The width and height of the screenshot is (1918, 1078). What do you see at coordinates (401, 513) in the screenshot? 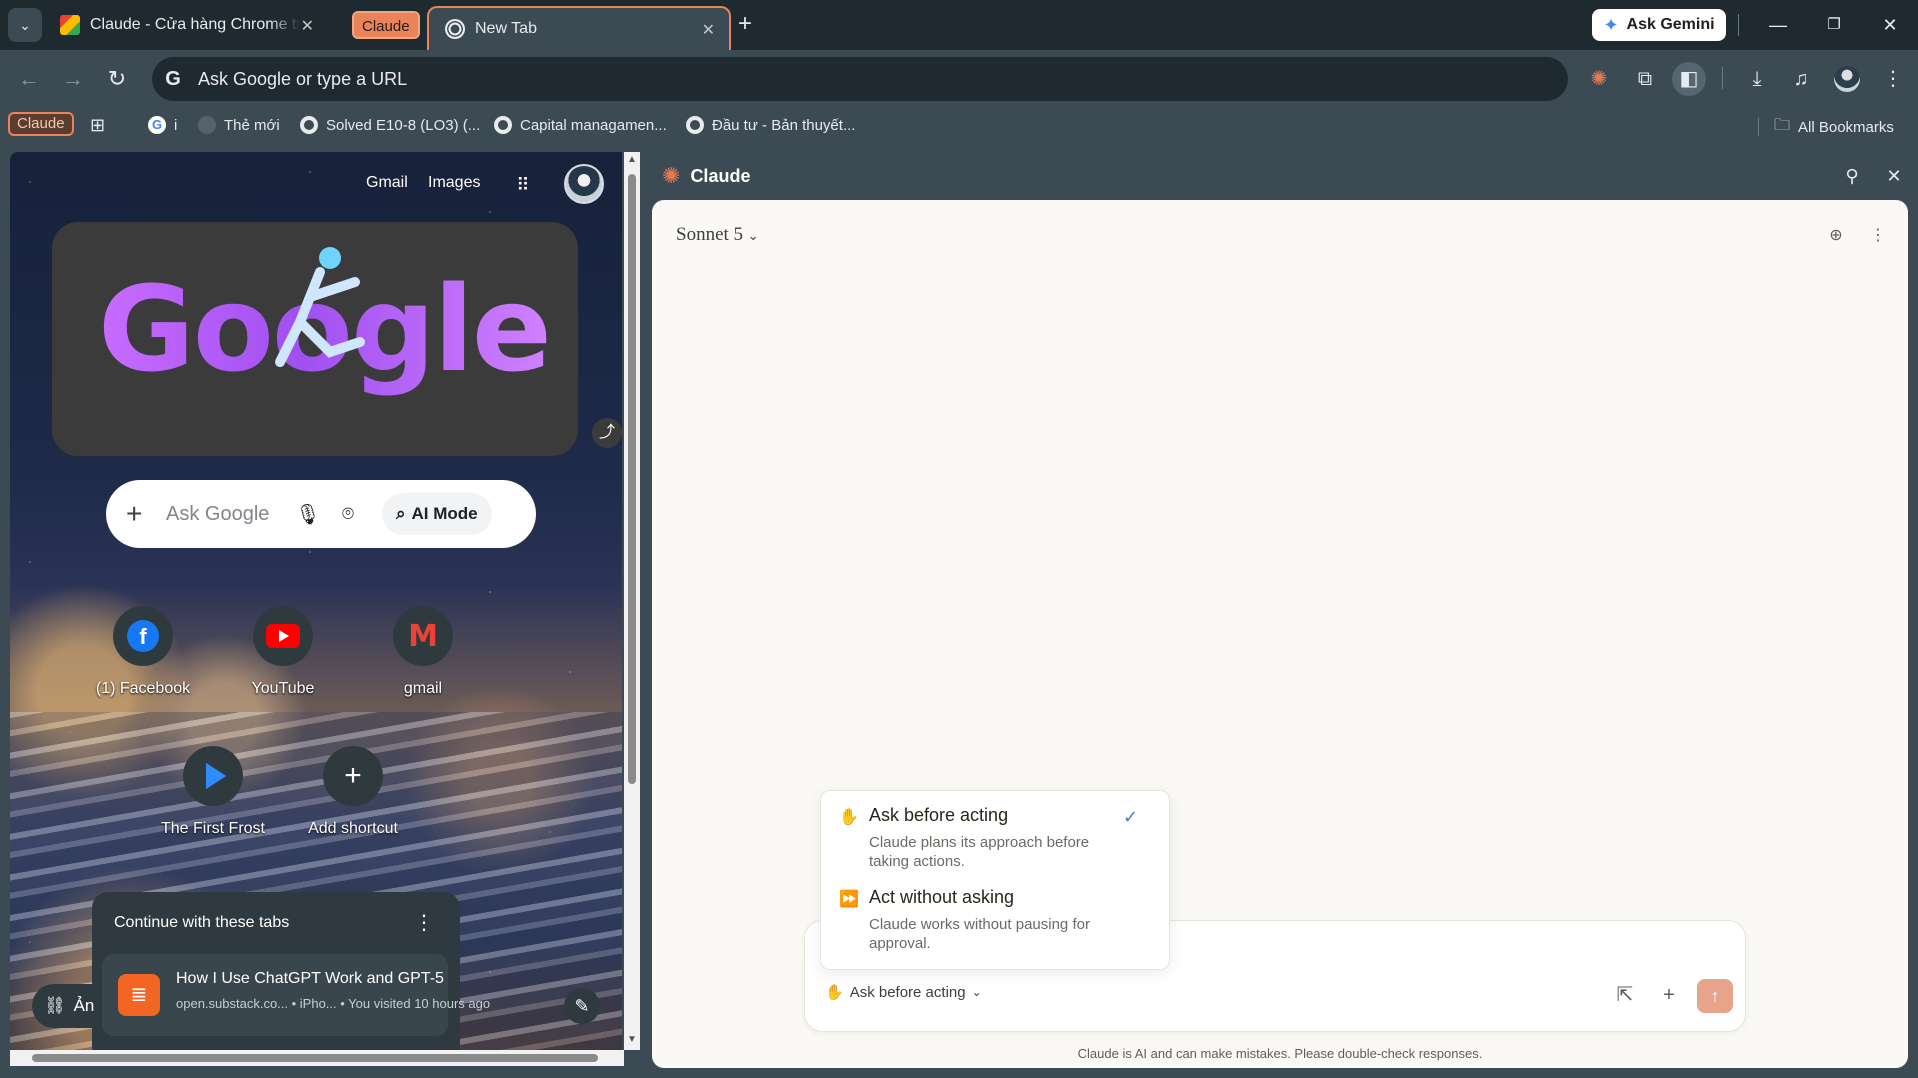
I see `ai-sparkle-search-icon: ⌕` at bounding box center [401, 513].